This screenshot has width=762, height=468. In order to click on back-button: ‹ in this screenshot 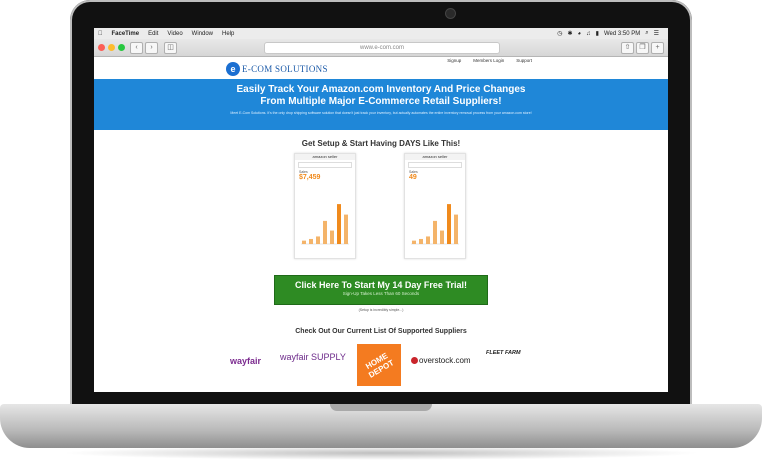, I will do `click(136, 47)`.